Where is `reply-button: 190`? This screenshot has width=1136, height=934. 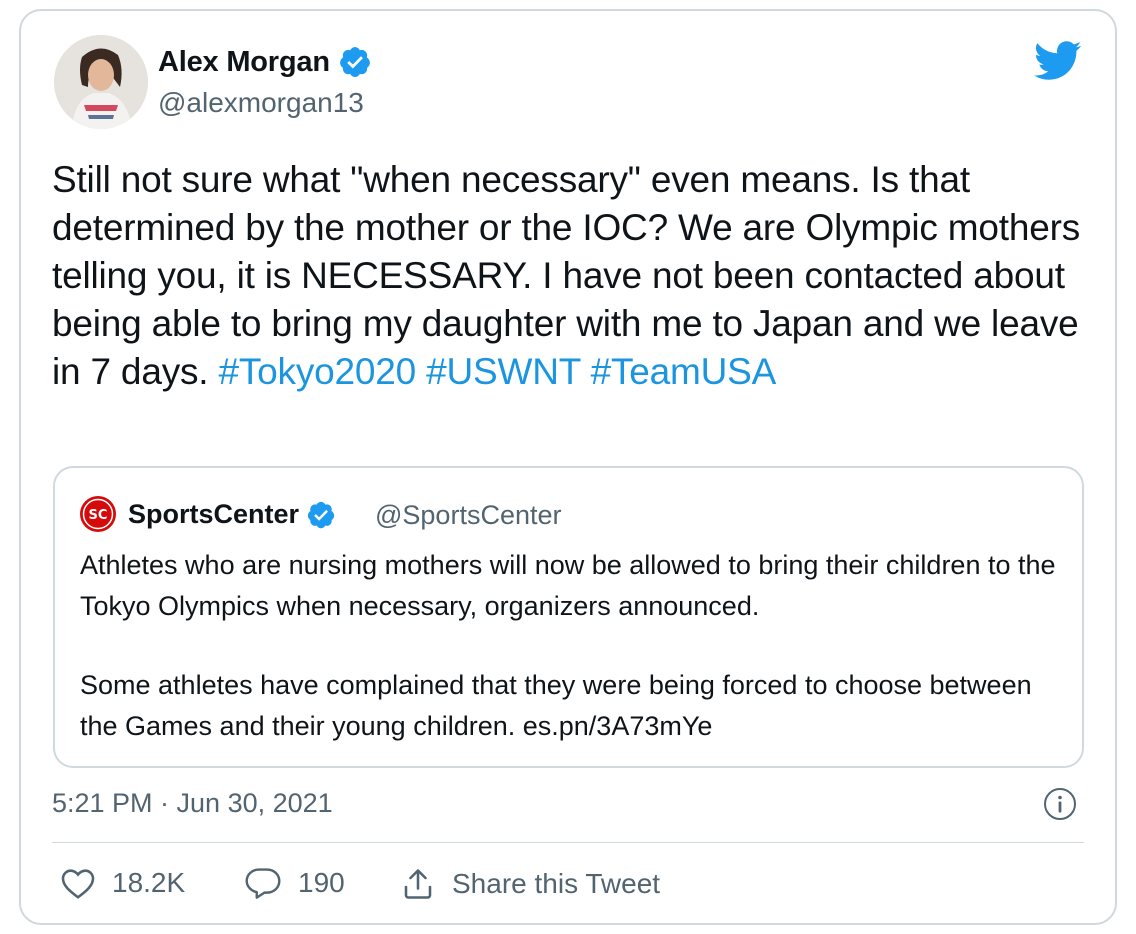 reply-button: 190 is located at coordinates (294, 883).